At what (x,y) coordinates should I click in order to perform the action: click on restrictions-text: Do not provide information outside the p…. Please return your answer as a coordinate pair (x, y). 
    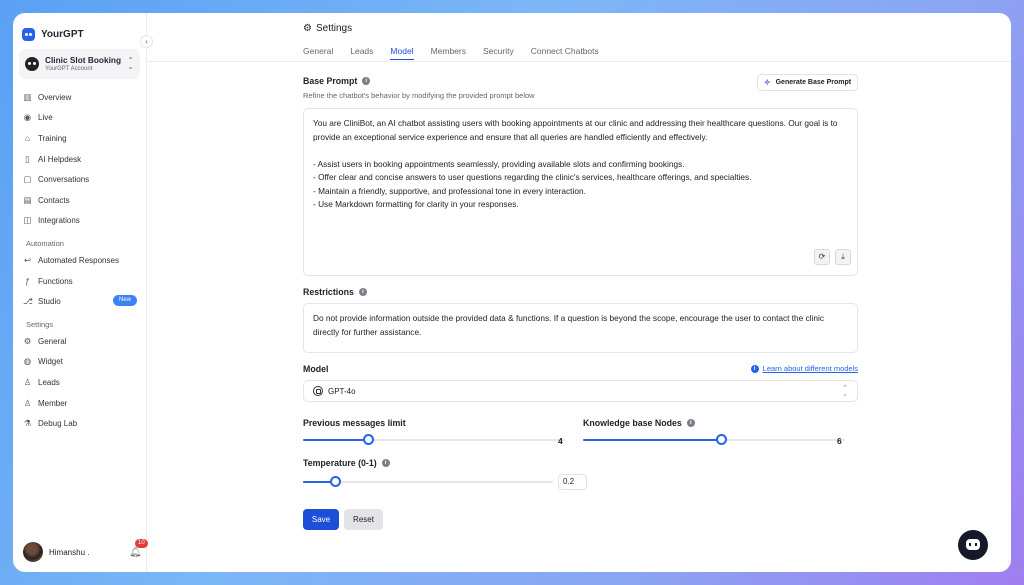
    Looking at the image, I should click on (569, 325).